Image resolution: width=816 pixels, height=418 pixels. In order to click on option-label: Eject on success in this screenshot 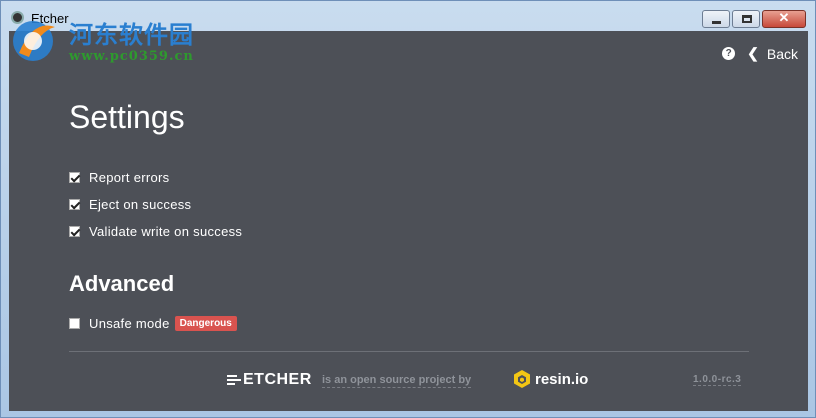, I will do `click(140, 204)`.